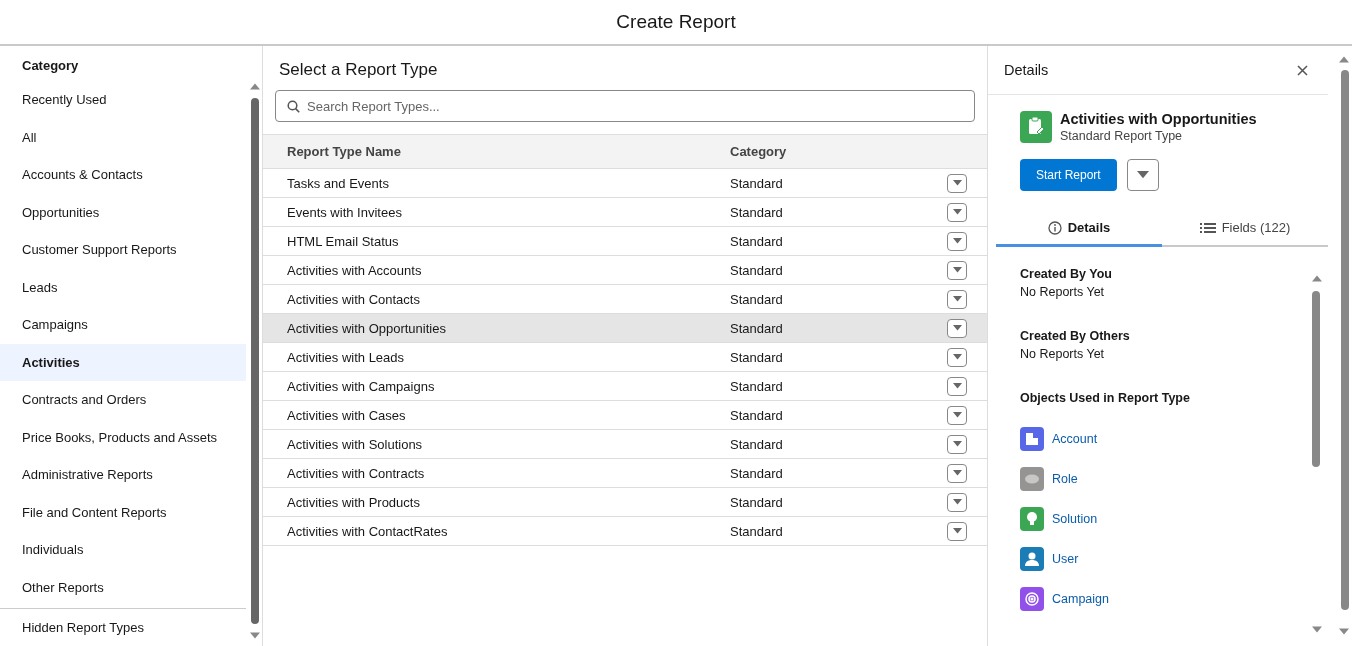  I want to click on start-report-button: Start Report, so click(1068, 175).